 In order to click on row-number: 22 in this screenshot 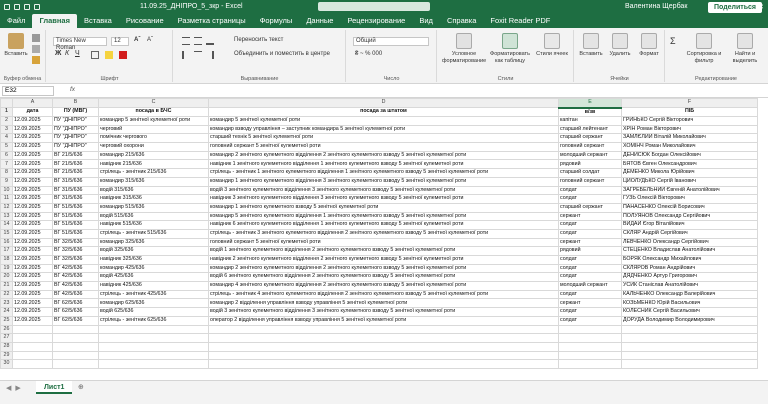, I will do `click(6, 294)`.